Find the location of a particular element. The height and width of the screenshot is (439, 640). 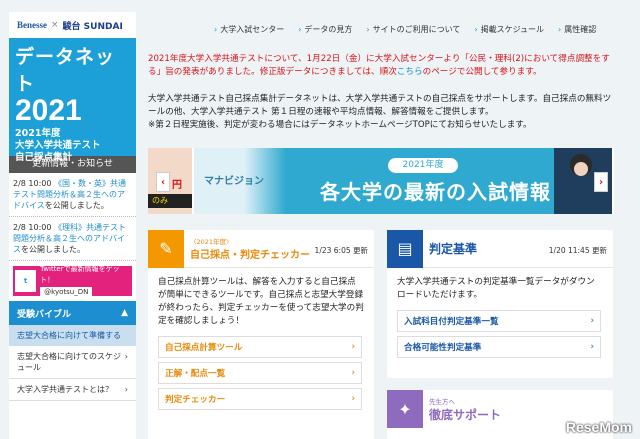

link-label: 正解・配点一覧 is located at coordinates (195, 374).